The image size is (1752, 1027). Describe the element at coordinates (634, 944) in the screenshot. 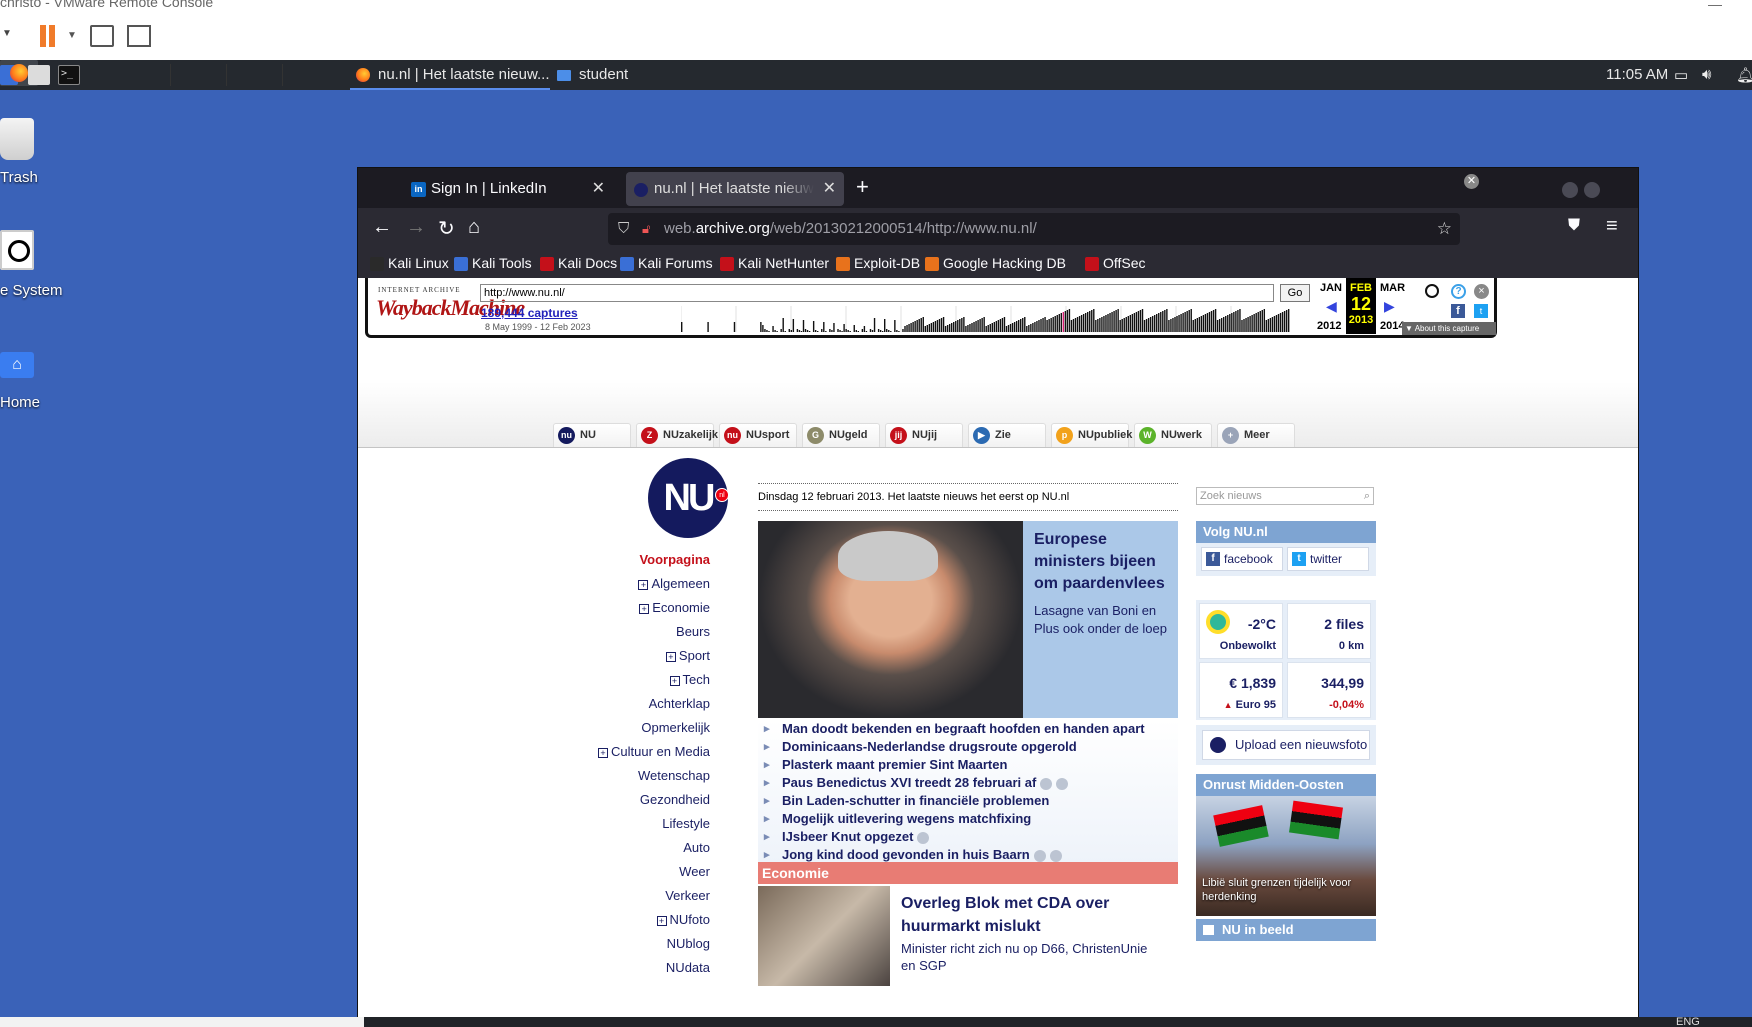

I see `nav-item: NUblog` at that location.